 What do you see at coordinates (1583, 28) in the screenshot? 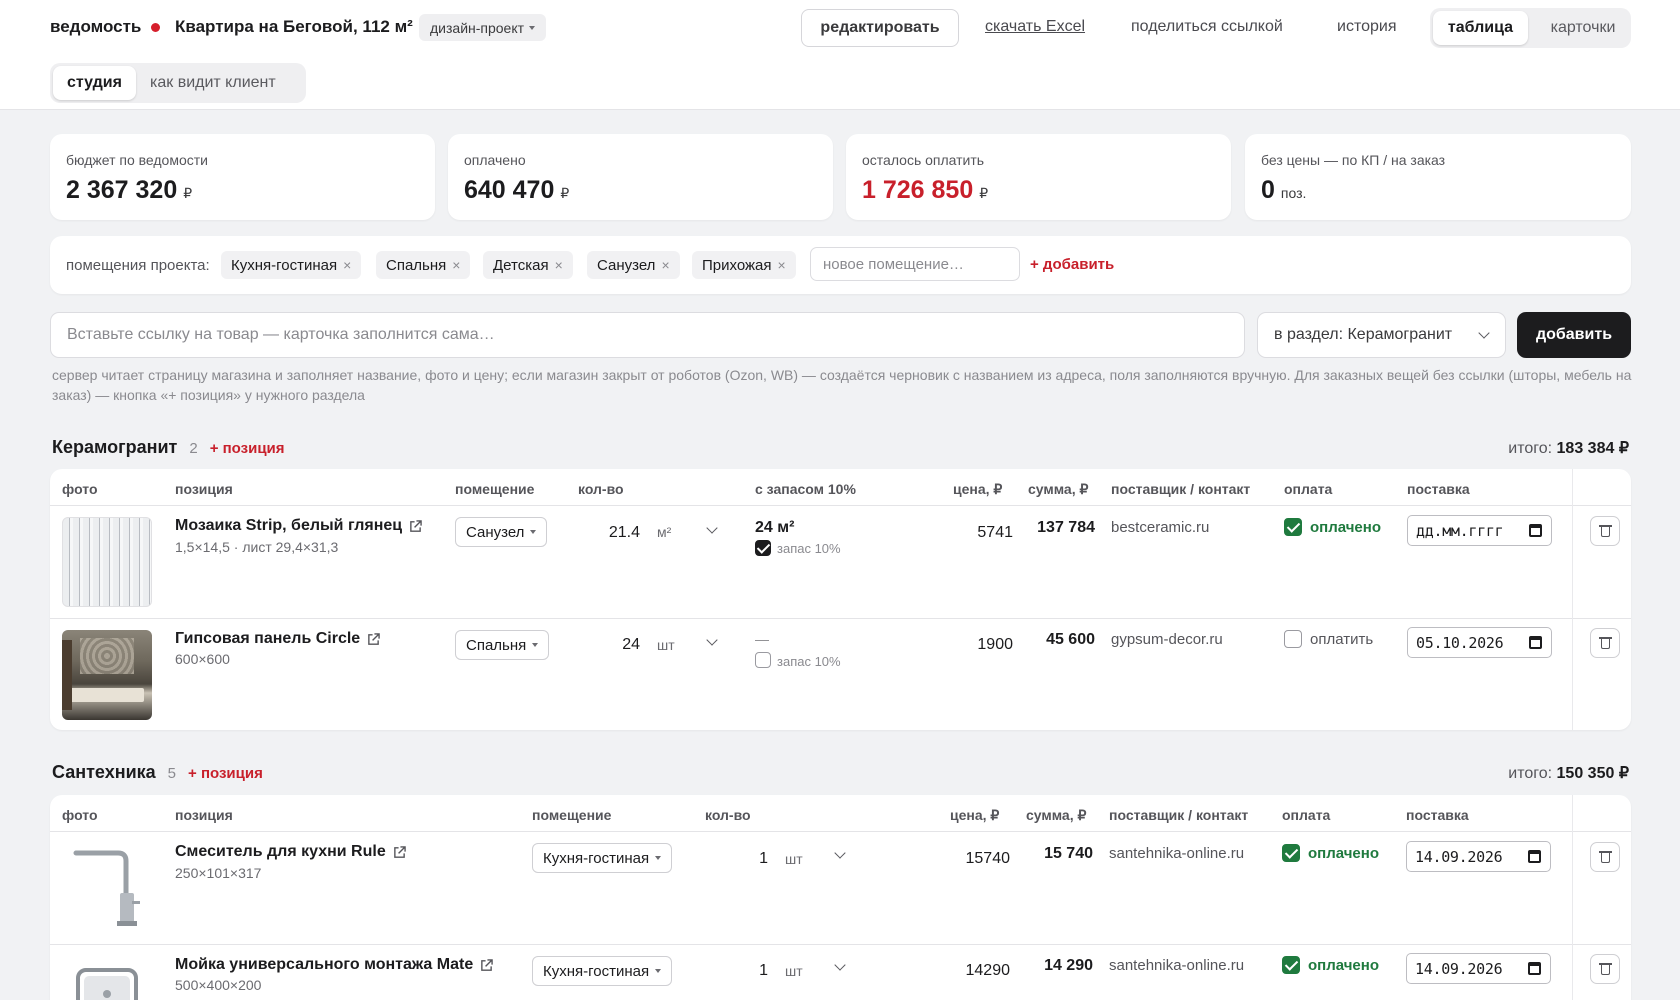
I see `view-cards-tab: карточки` at bounding box center [1583, 28].